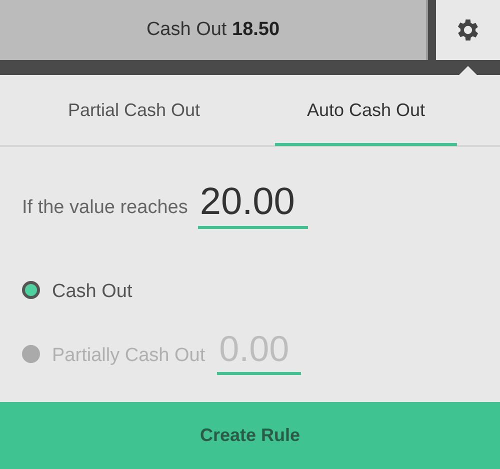 This screenshot has height=469, width=500. What do you see at coordinates (105, 208) in the screenshot?
I see `rule-label: If the value reaches` at bounding box center [105, 208].